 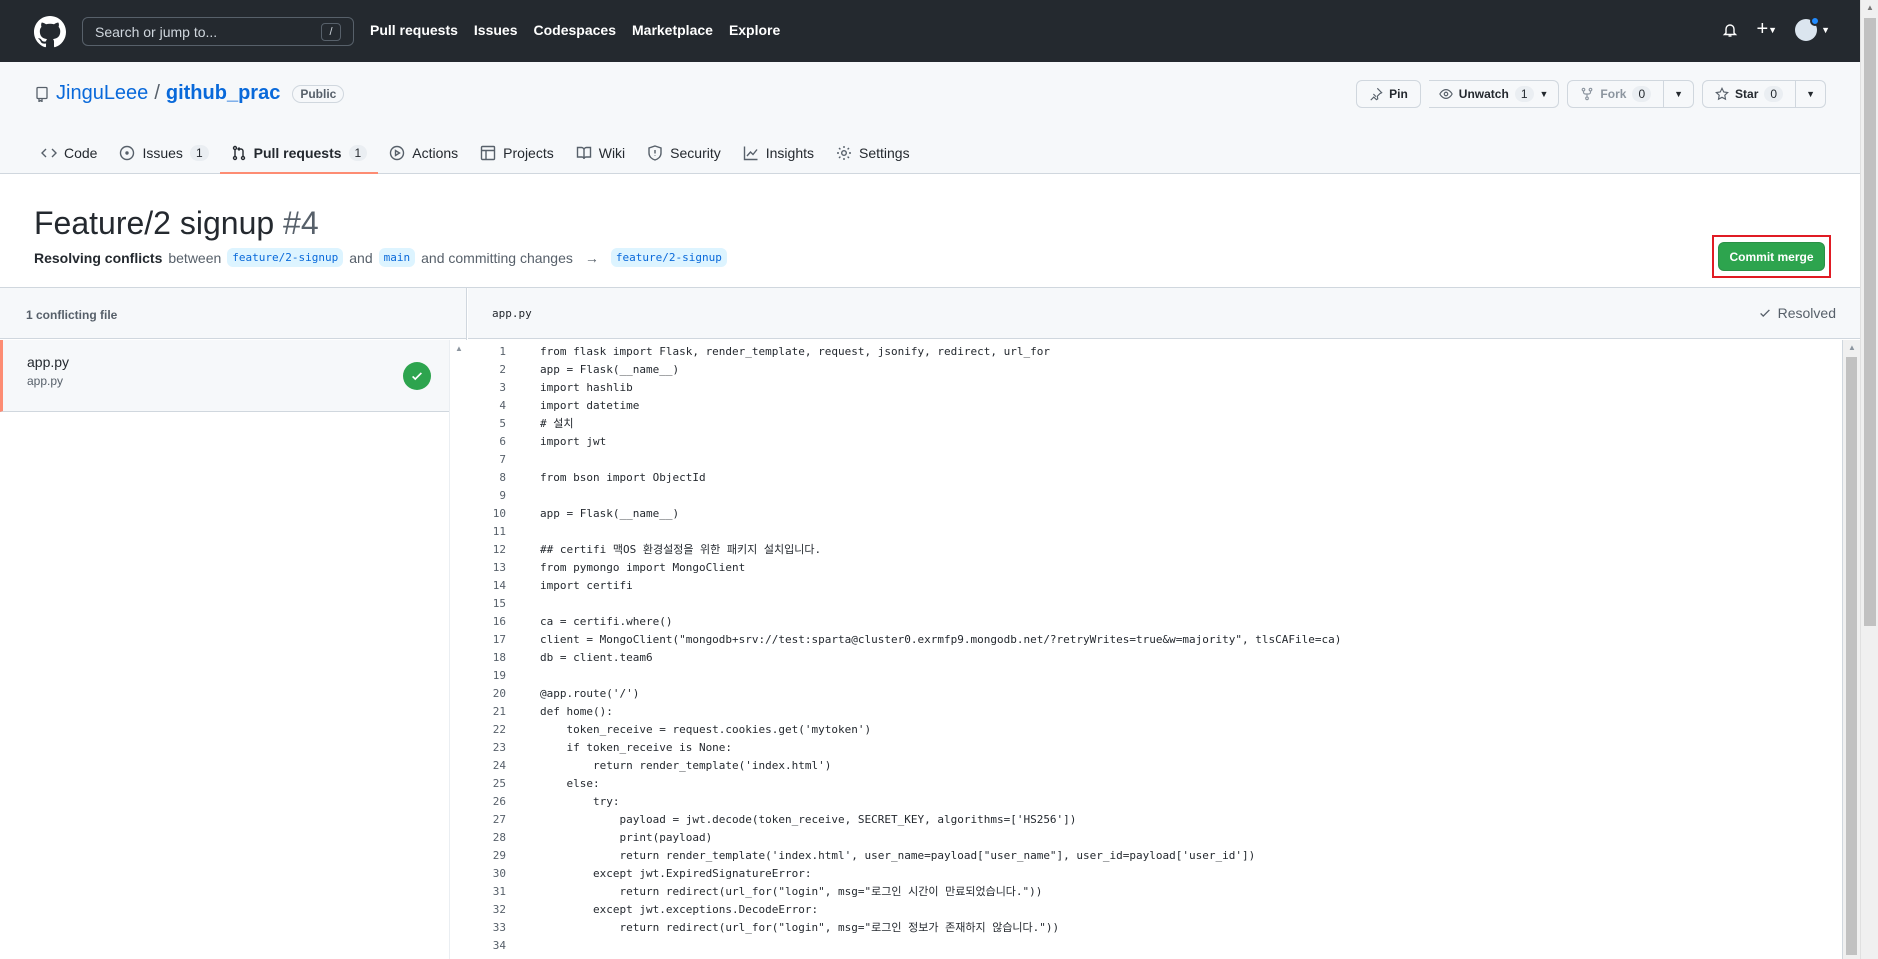 What do you see at coordinates (285, 257) in the screenshot?
I see `head-branch: feature/2-signup` at bounding box center [285, 257].